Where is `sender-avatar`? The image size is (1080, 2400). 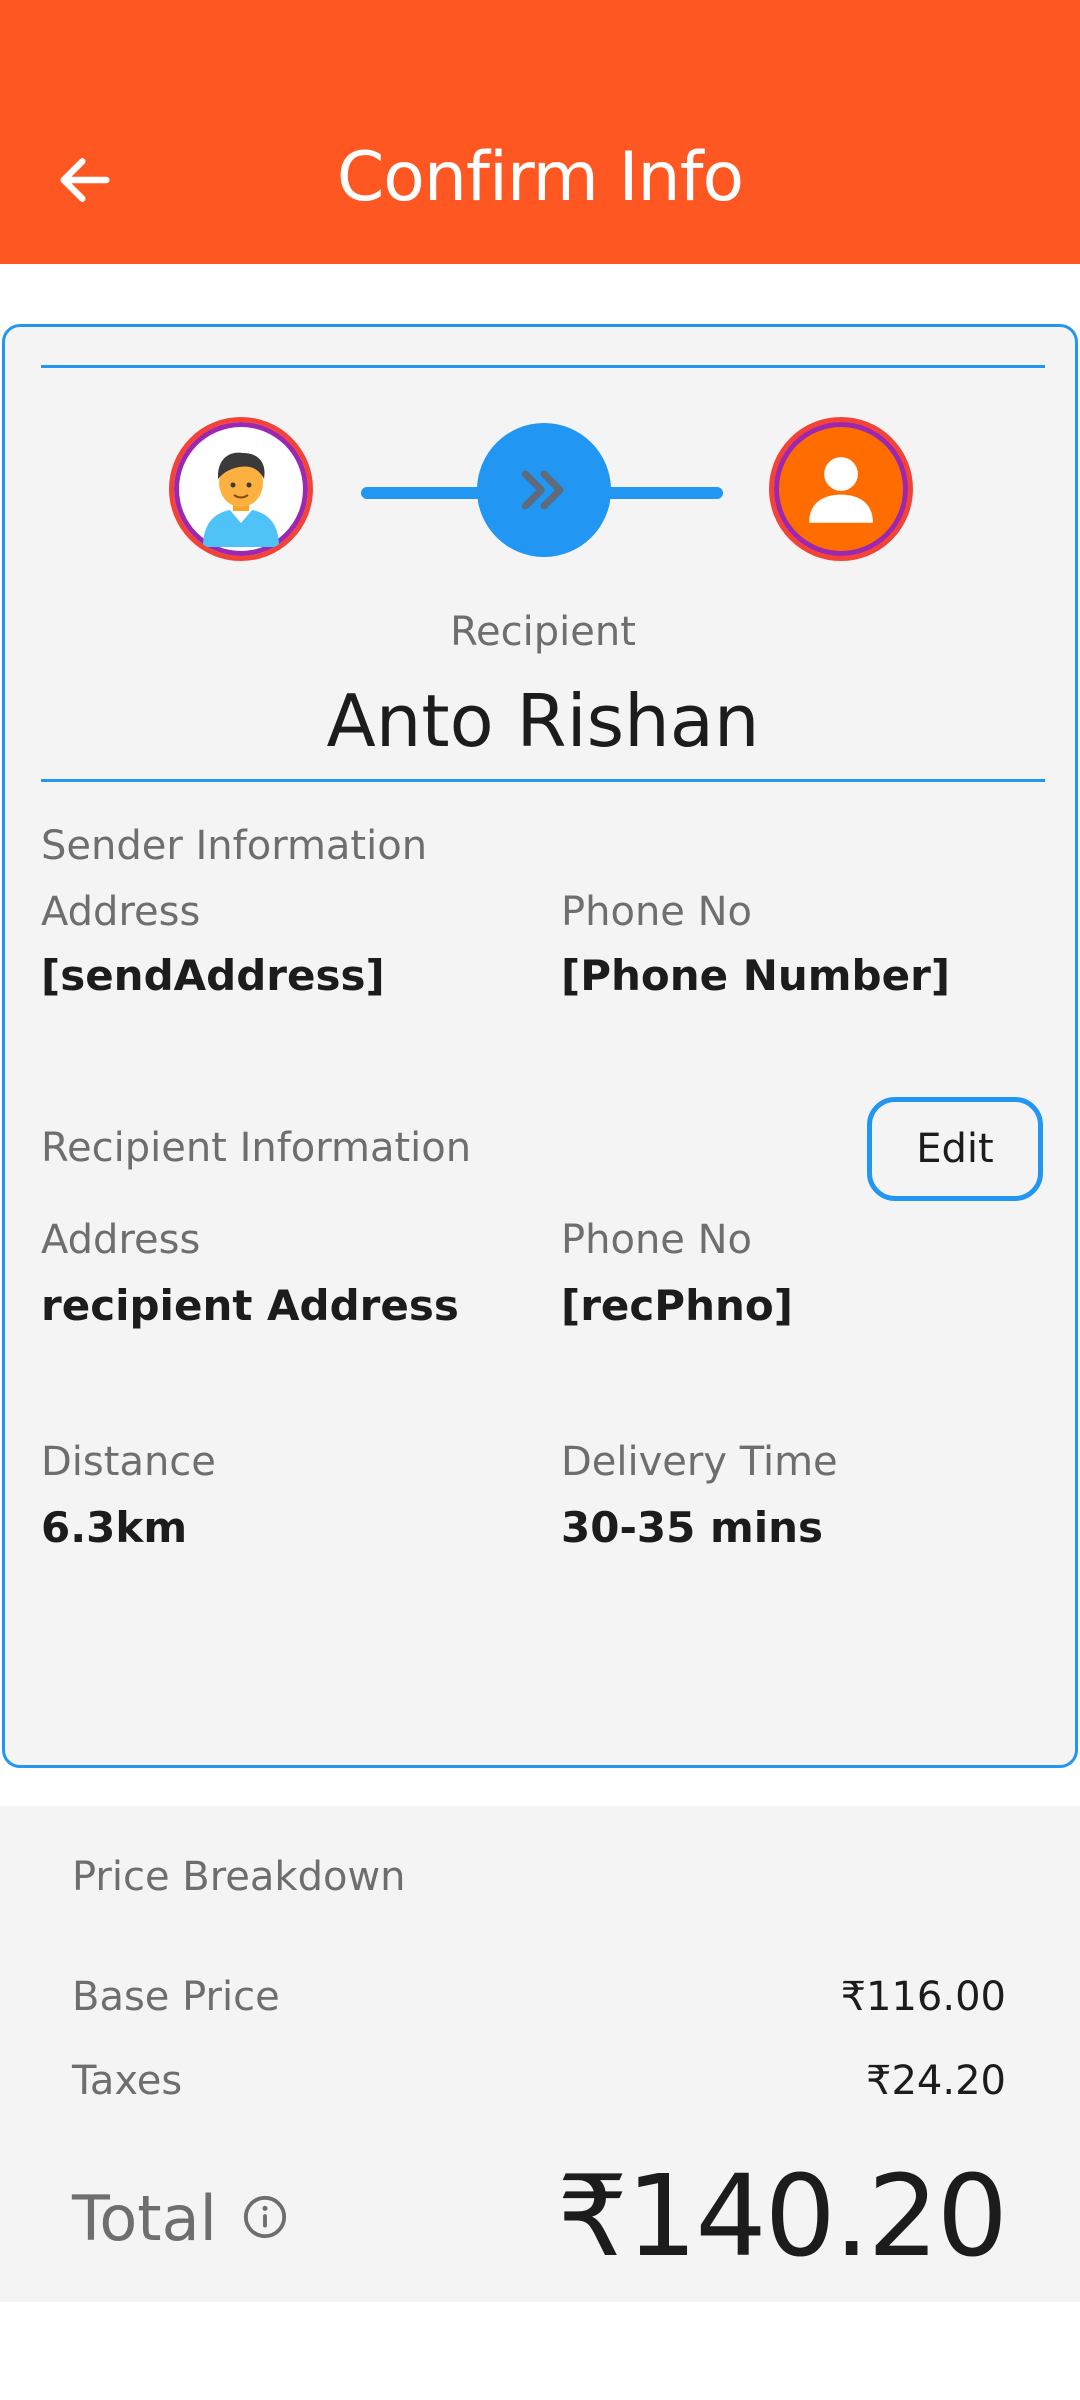
sender-avatar is located at coordinates (241, 489).